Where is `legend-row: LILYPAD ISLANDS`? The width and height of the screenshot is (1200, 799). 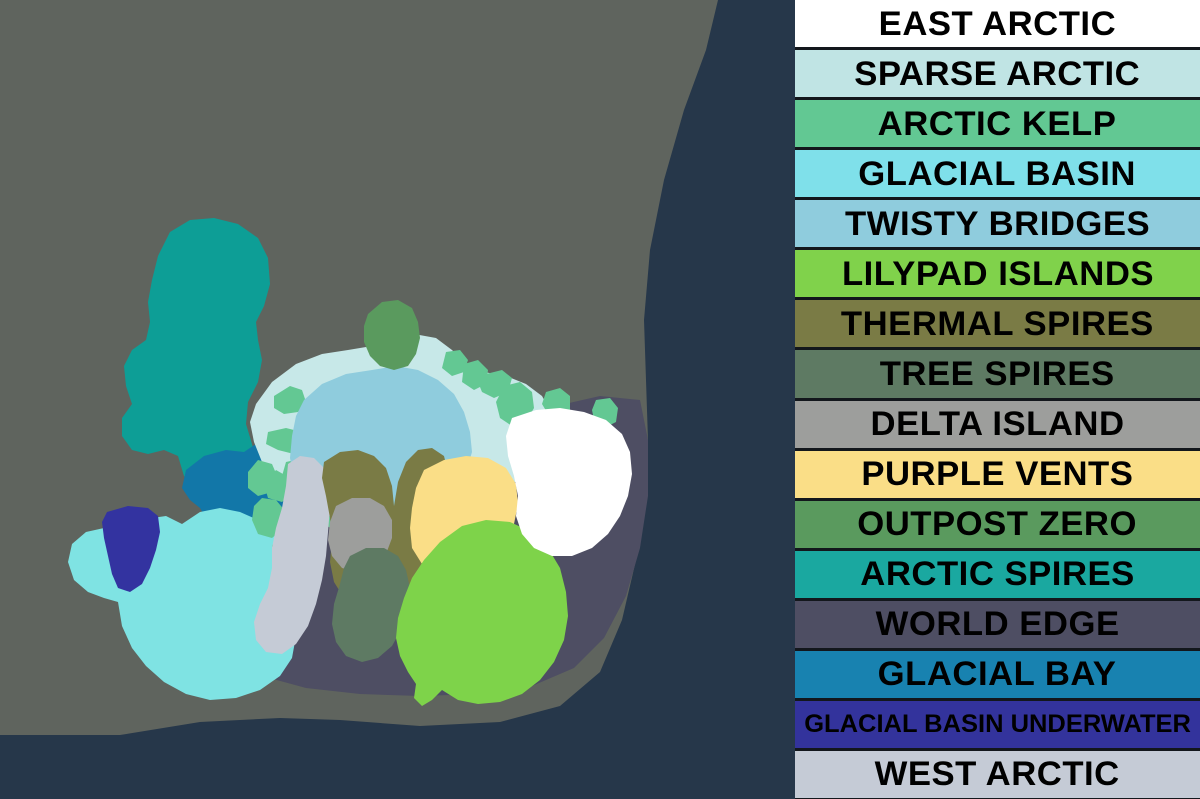
legend-row: LILYPAD ISLANDS is located at coordinates (997, 273).